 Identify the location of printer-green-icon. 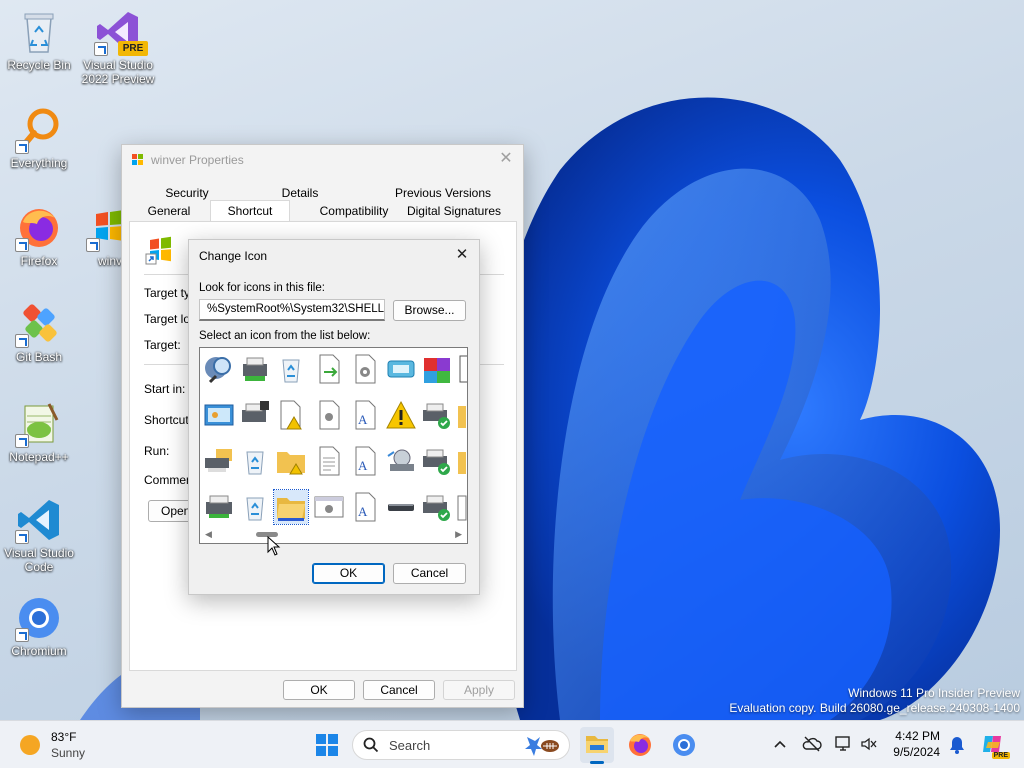
(219, 507).